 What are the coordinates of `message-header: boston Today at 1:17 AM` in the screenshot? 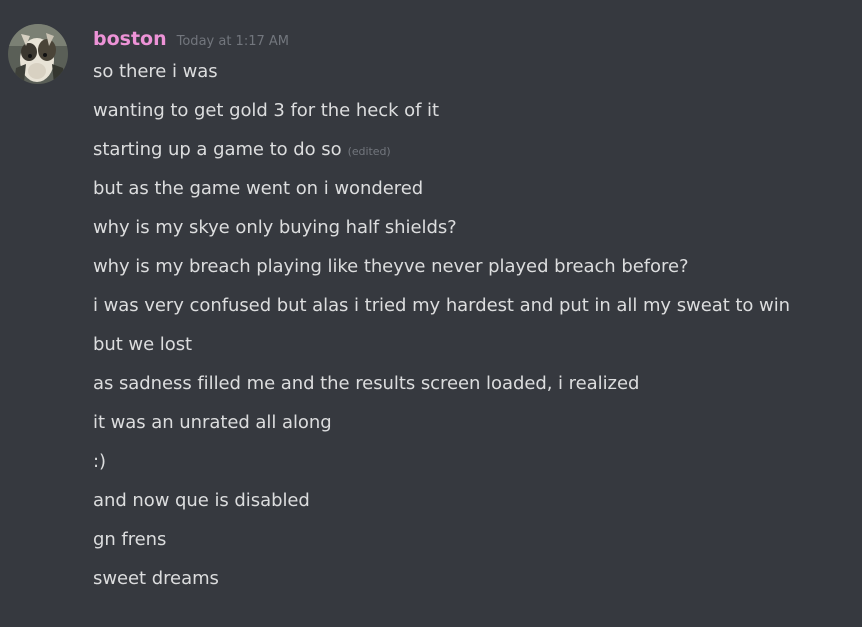 It's located at (477, 39).